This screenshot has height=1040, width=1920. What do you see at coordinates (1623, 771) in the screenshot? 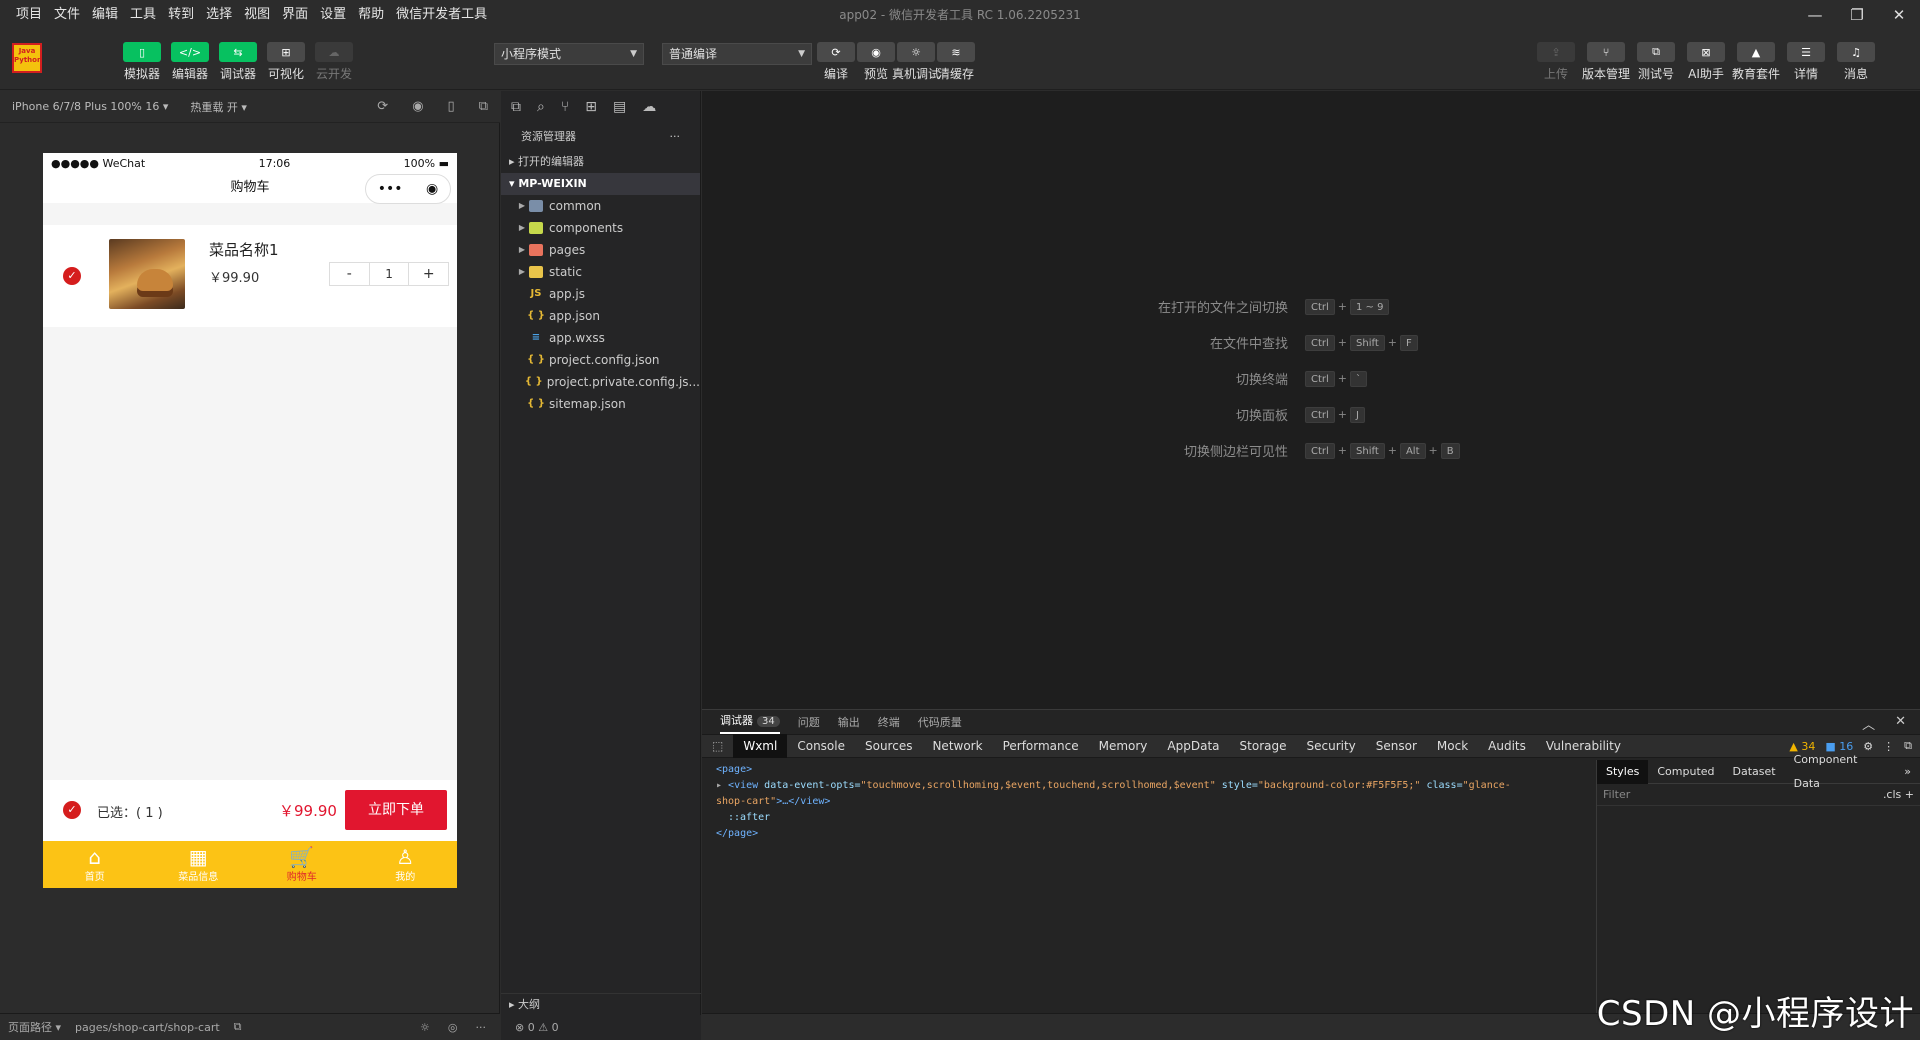
I see `style-tab: Styles` at bounding box center [1623, 771].